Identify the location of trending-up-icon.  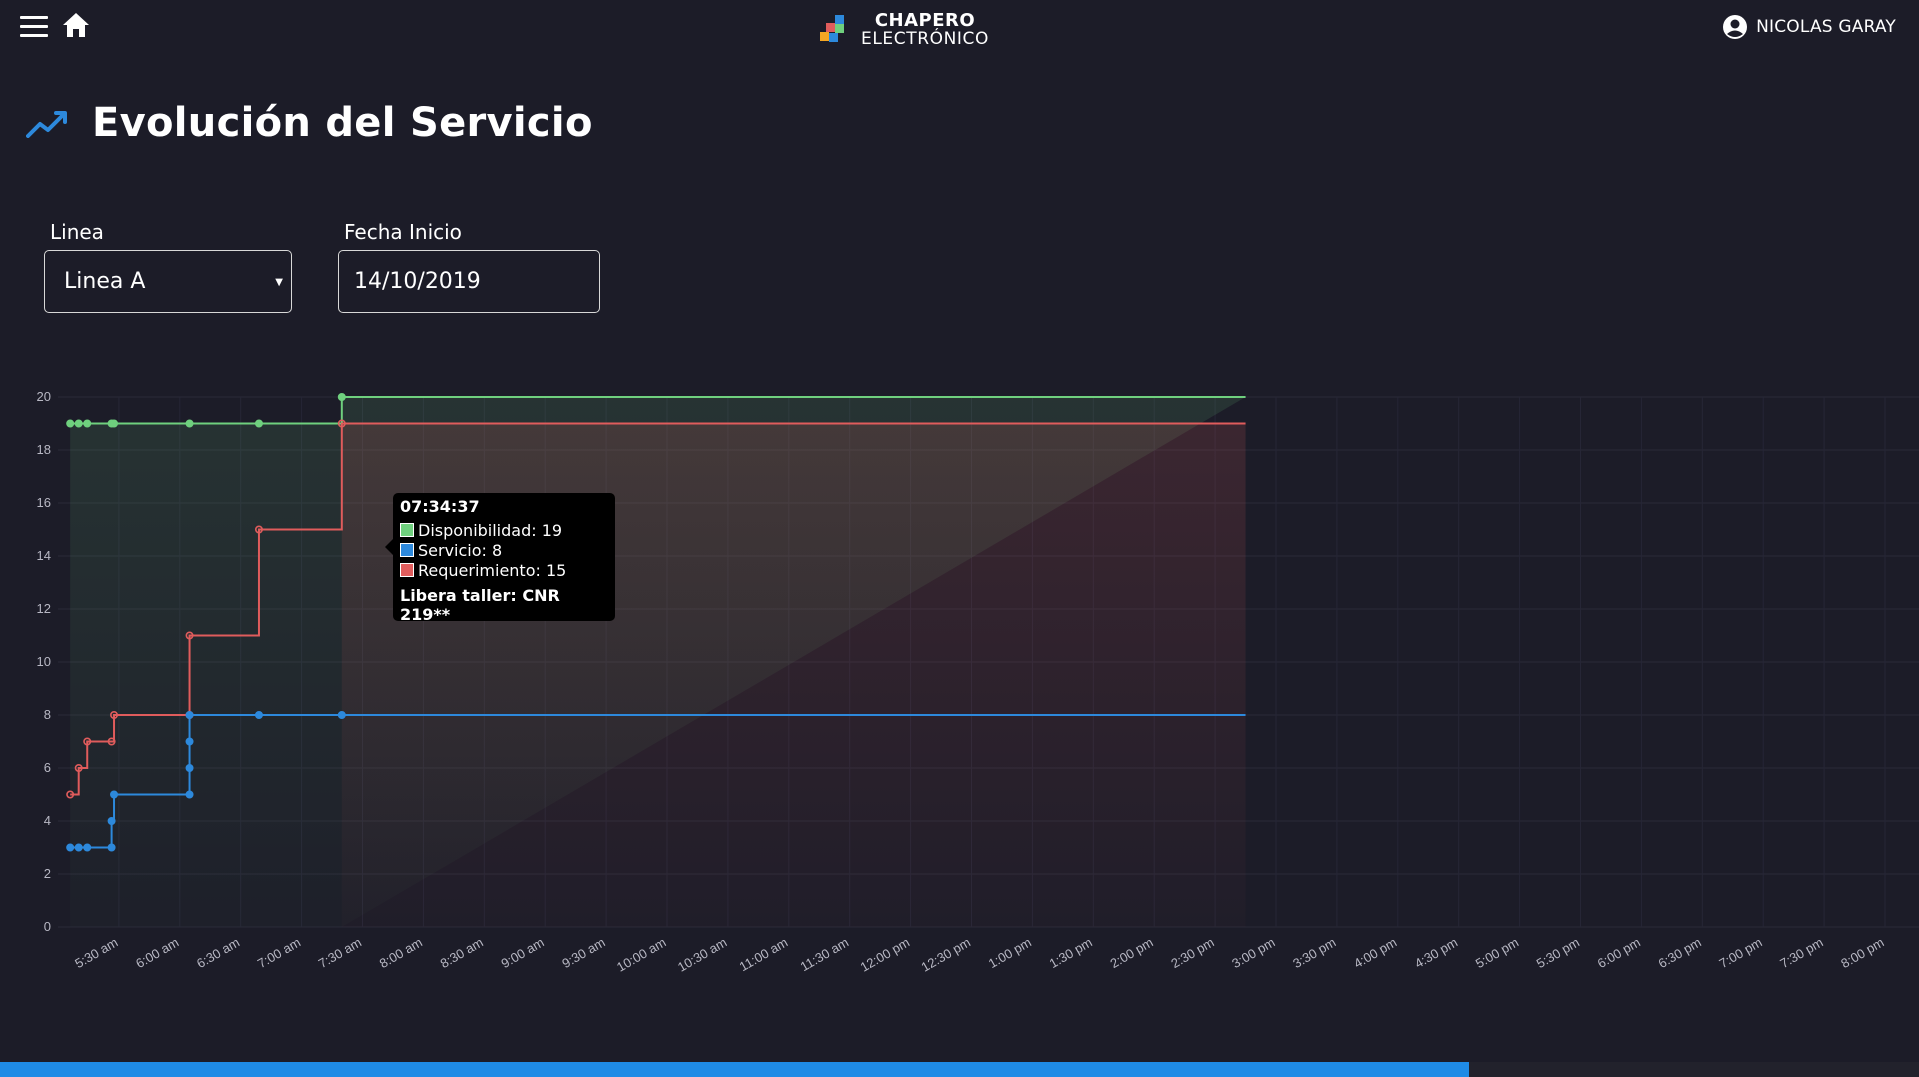
(46, 124).